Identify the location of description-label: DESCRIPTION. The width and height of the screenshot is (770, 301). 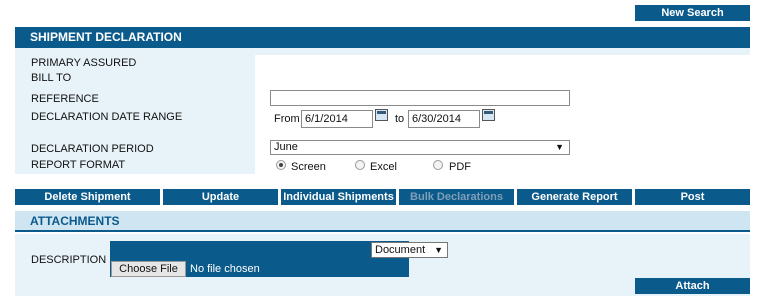
(69, 260).